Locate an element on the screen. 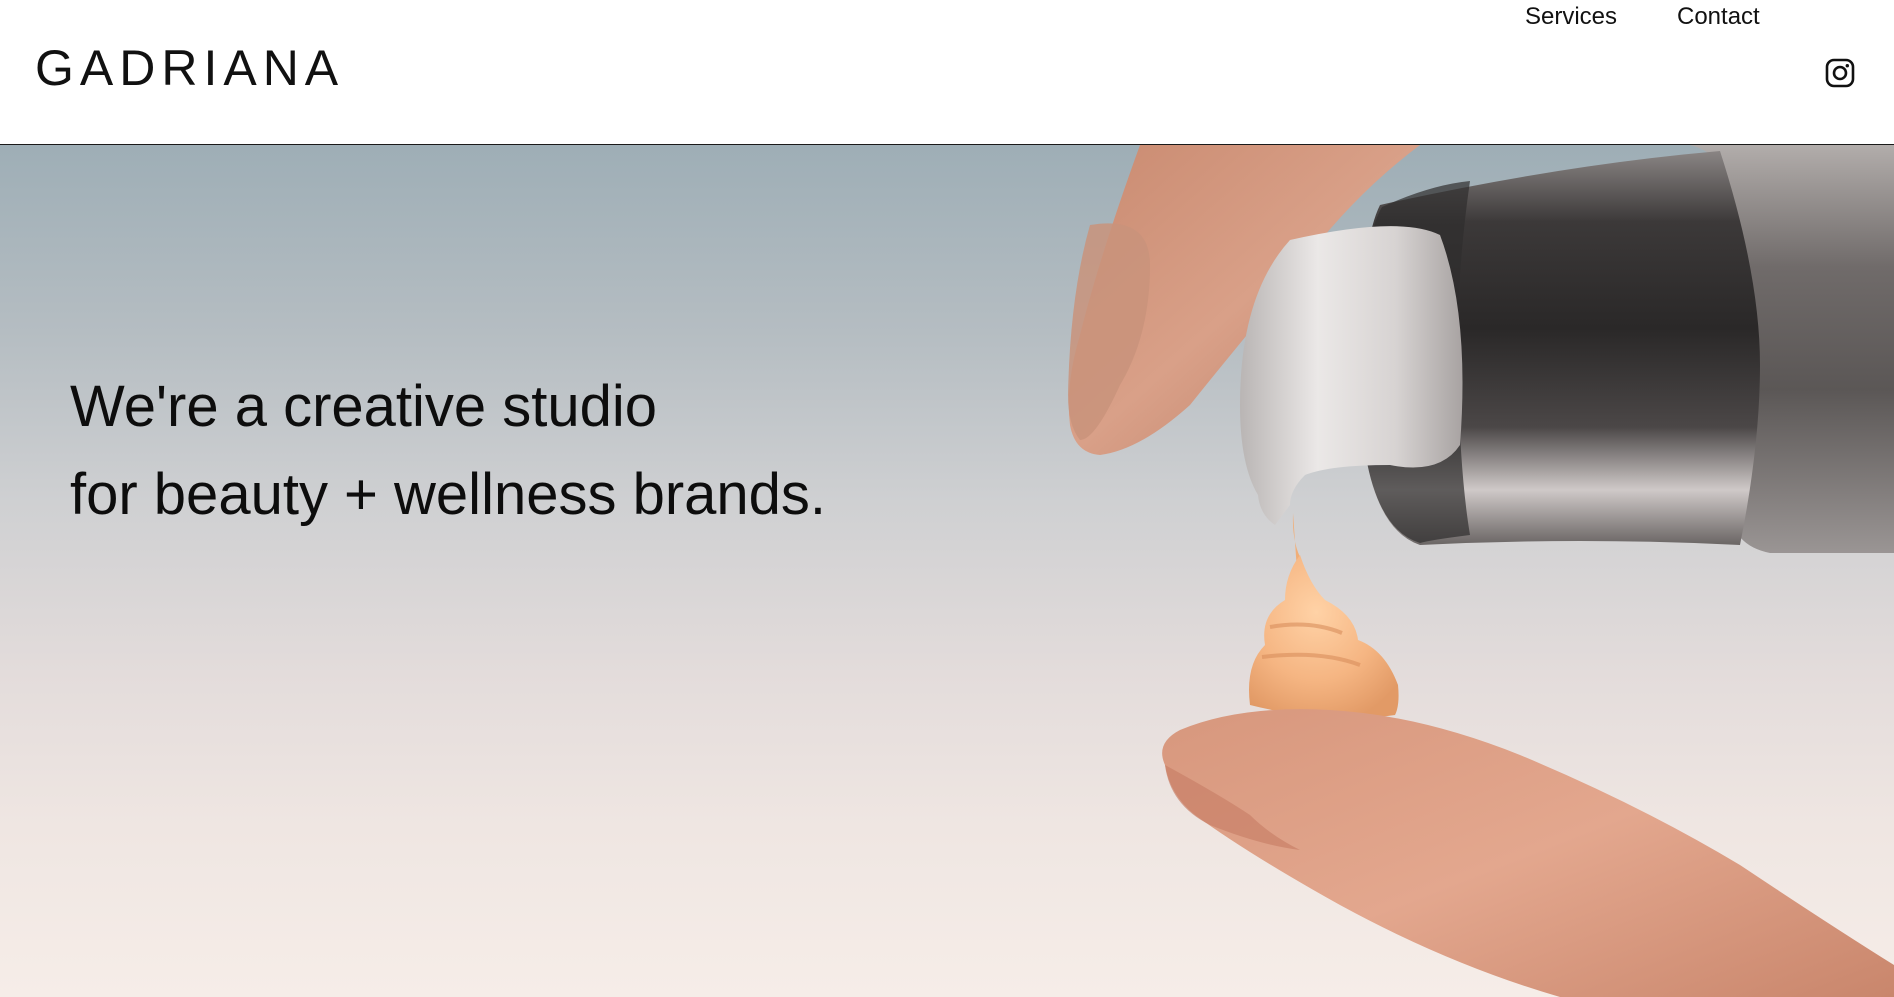 The image size is (1894, 997). nav-services-link: Services is located at coordinates (1571, 17).